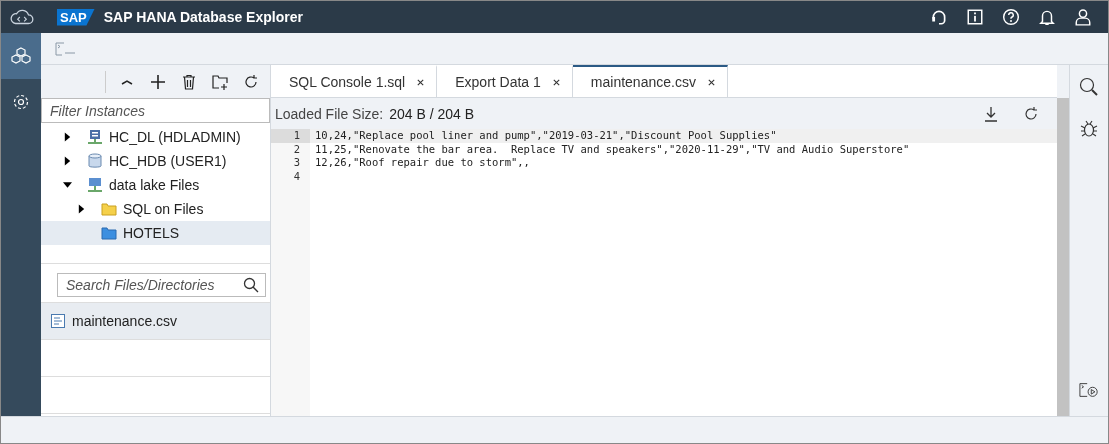  I want to click on bell-icon, so click(1047, 17).